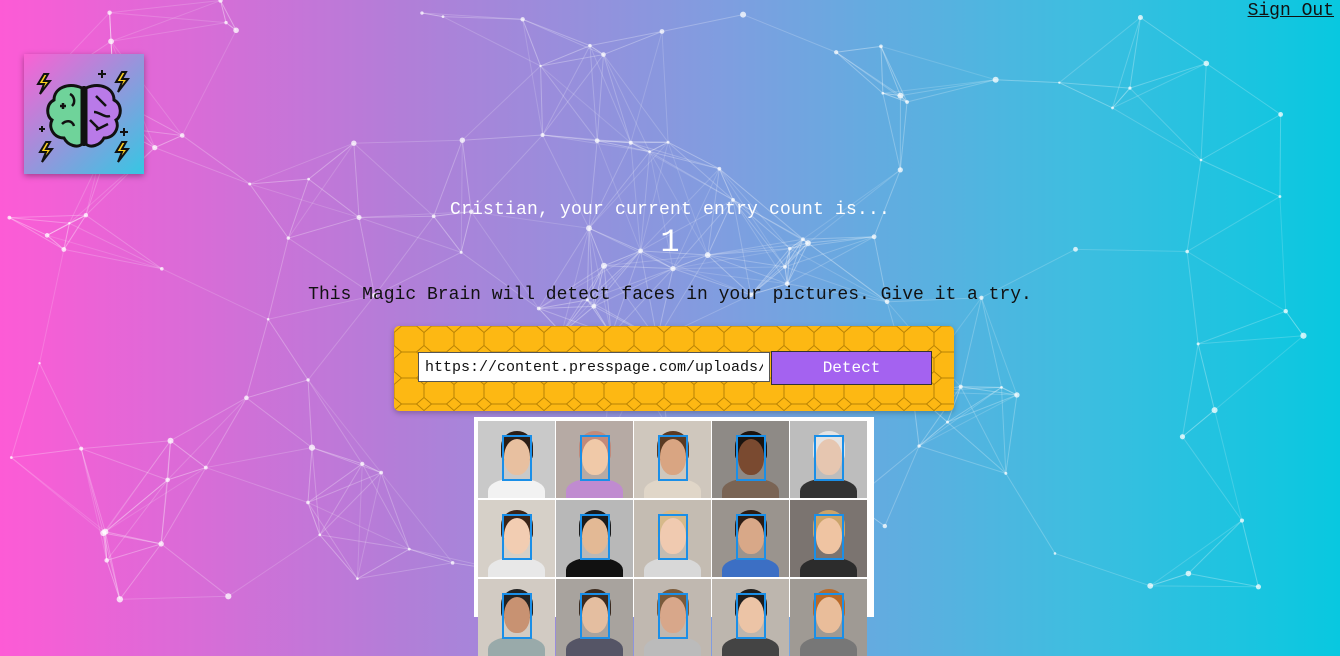 This screenshot has width=1340, height=656. I want to click on logo, so click(84, 114).